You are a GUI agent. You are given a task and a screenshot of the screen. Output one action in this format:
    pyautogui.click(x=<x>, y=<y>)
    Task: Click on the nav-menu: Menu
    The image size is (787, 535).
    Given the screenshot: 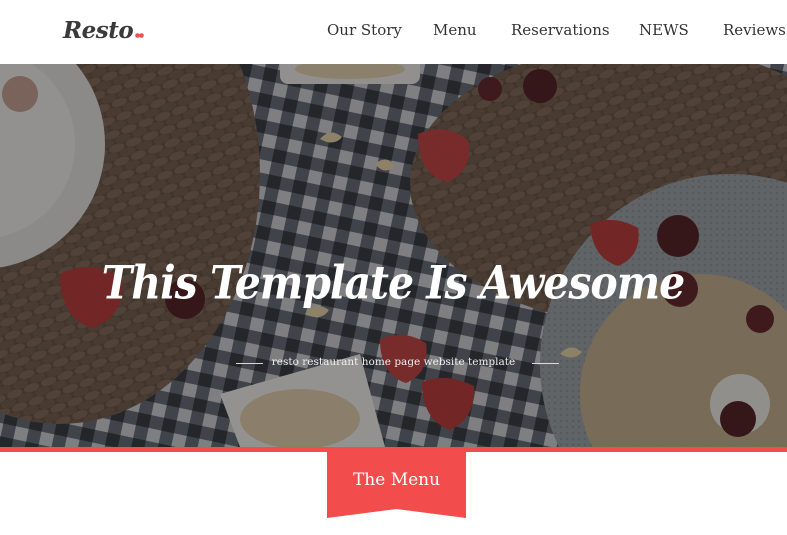 What is the action you would take?
    pyautogui.click(x=455, y=30)
    